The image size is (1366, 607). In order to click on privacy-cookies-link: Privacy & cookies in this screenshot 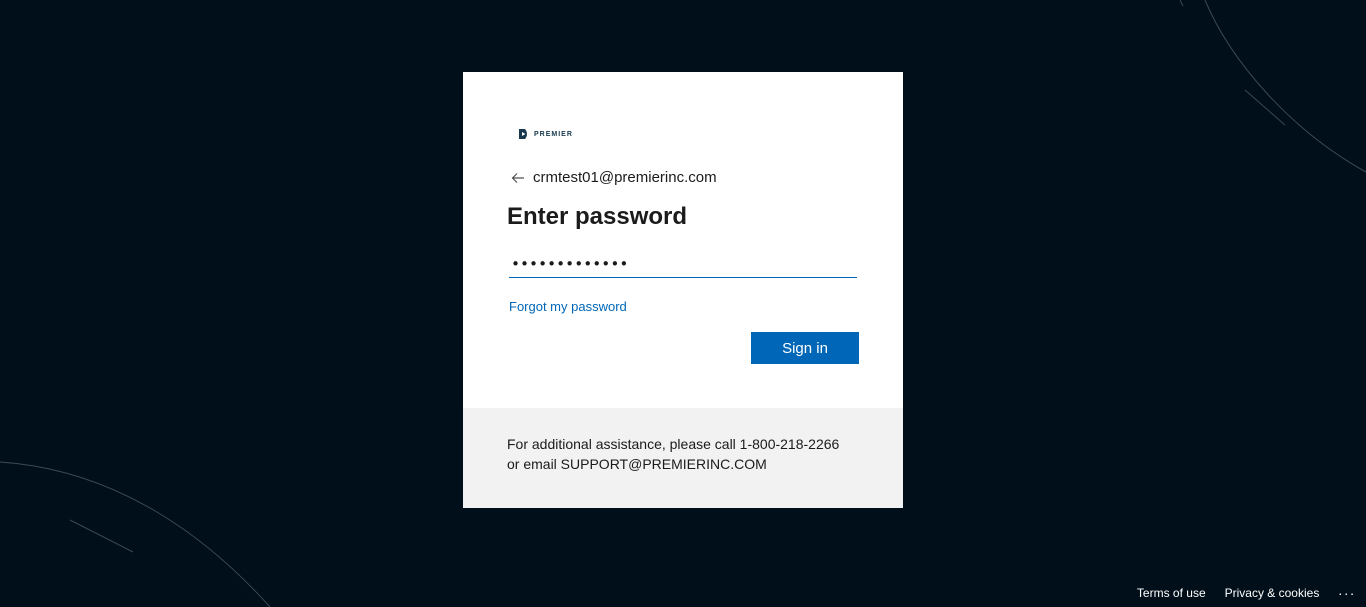, I will do `click(1272, 593)`.